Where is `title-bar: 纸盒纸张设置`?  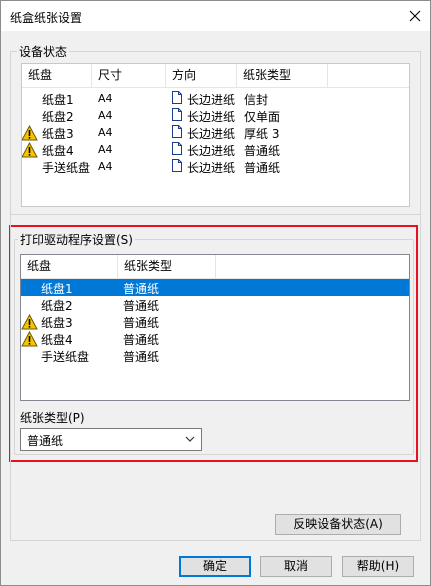 title-bar: 纸盒纸张设置 is located at coordinates (215, 16).